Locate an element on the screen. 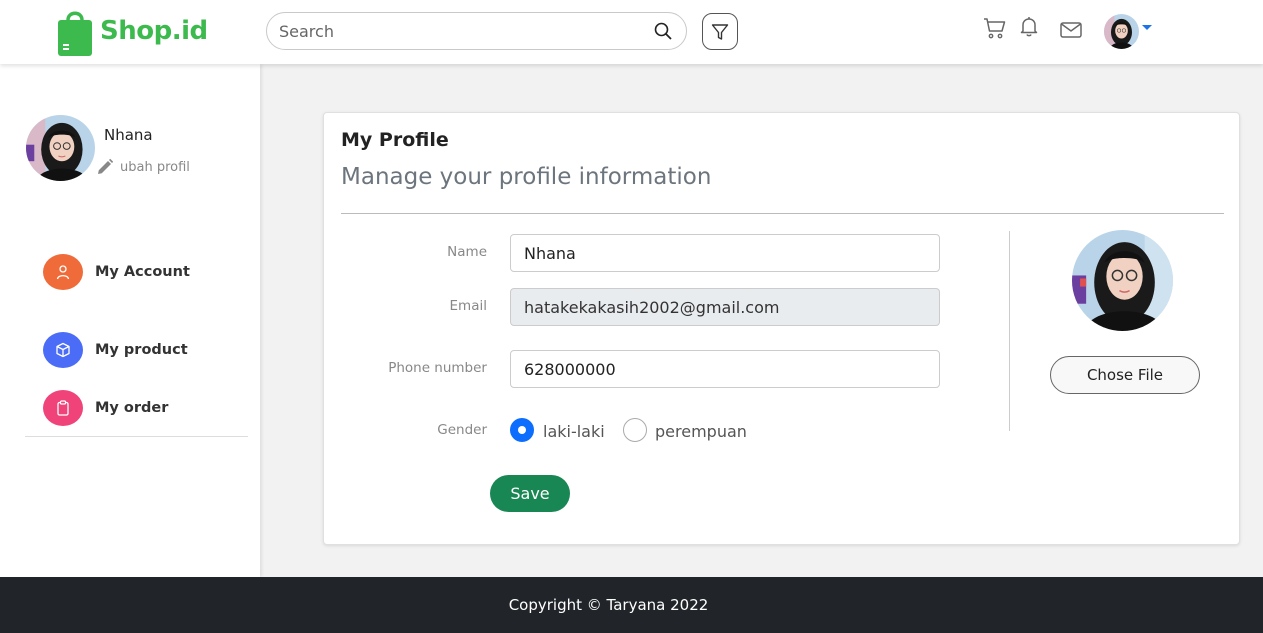 This screenshot has height=633, width=1263. sidebar-item-my-order: My order is located at coordinates (105, 408).